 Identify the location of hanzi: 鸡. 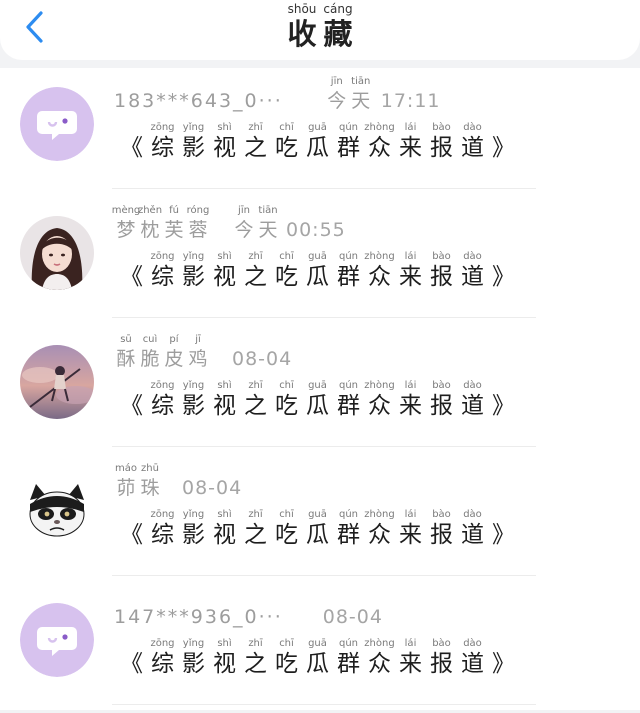
(198, 359).